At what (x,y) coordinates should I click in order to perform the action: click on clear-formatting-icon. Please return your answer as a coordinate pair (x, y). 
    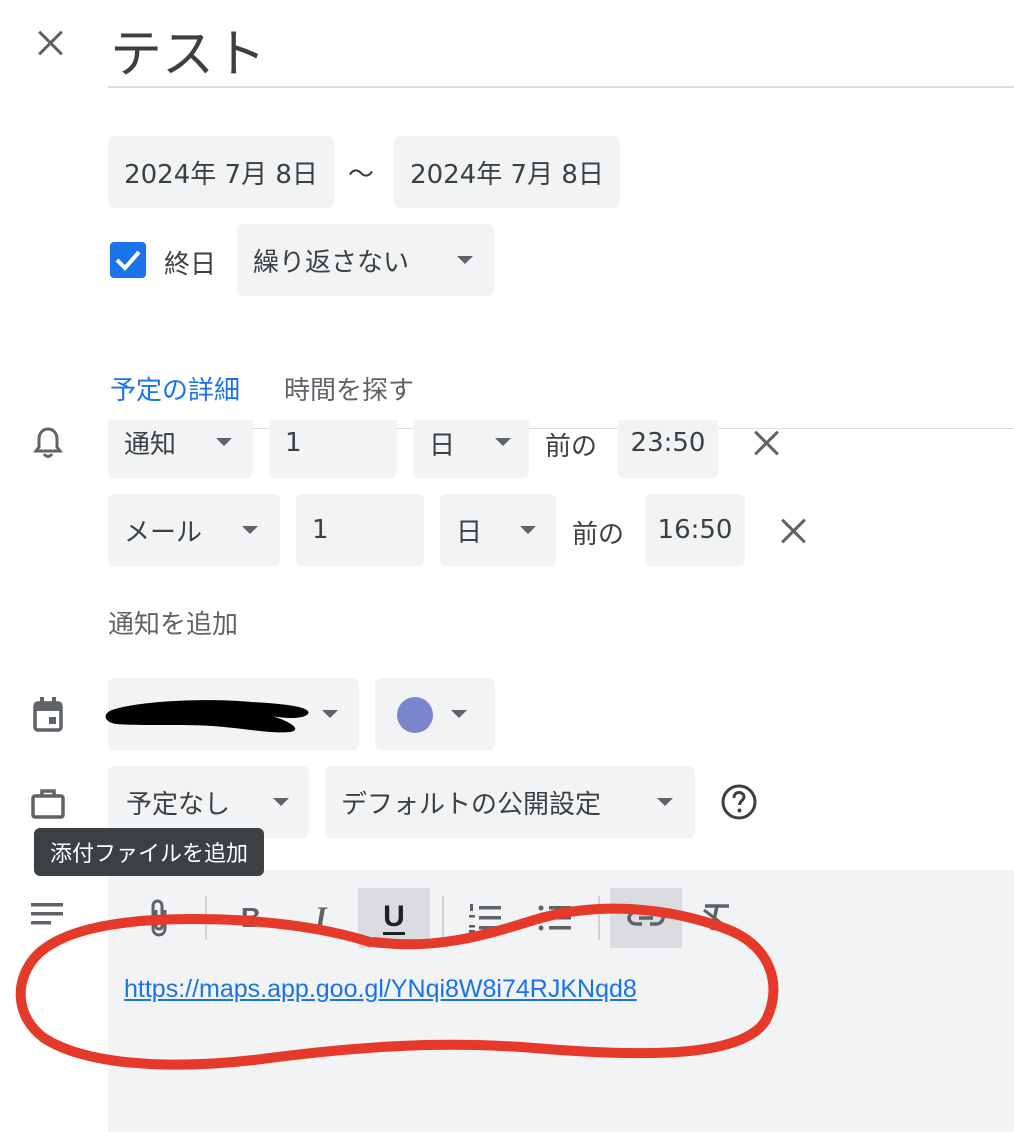
    Looking at the image, I should click on (717, 918).